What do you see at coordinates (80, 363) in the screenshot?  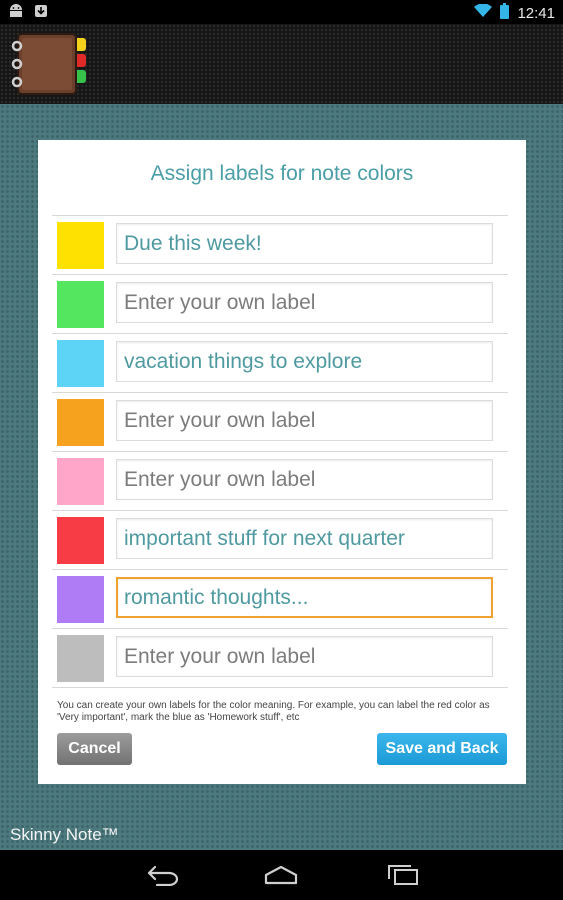 I see `color-swatch-blue` at bounding box center [80, 363].